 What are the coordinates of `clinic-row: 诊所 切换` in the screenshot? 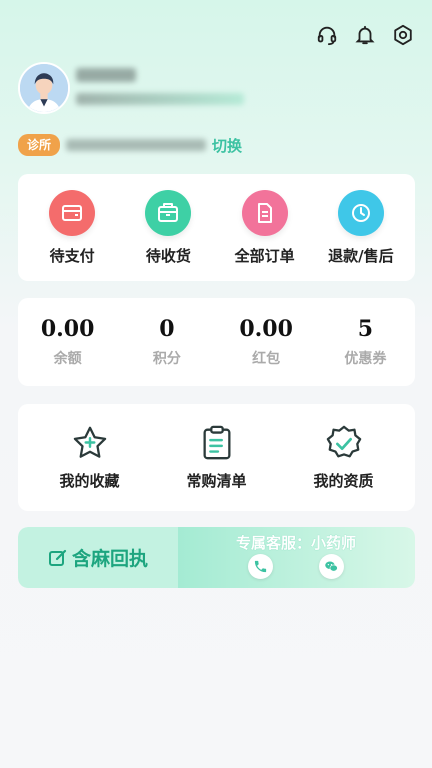 It's located at (130, 145).